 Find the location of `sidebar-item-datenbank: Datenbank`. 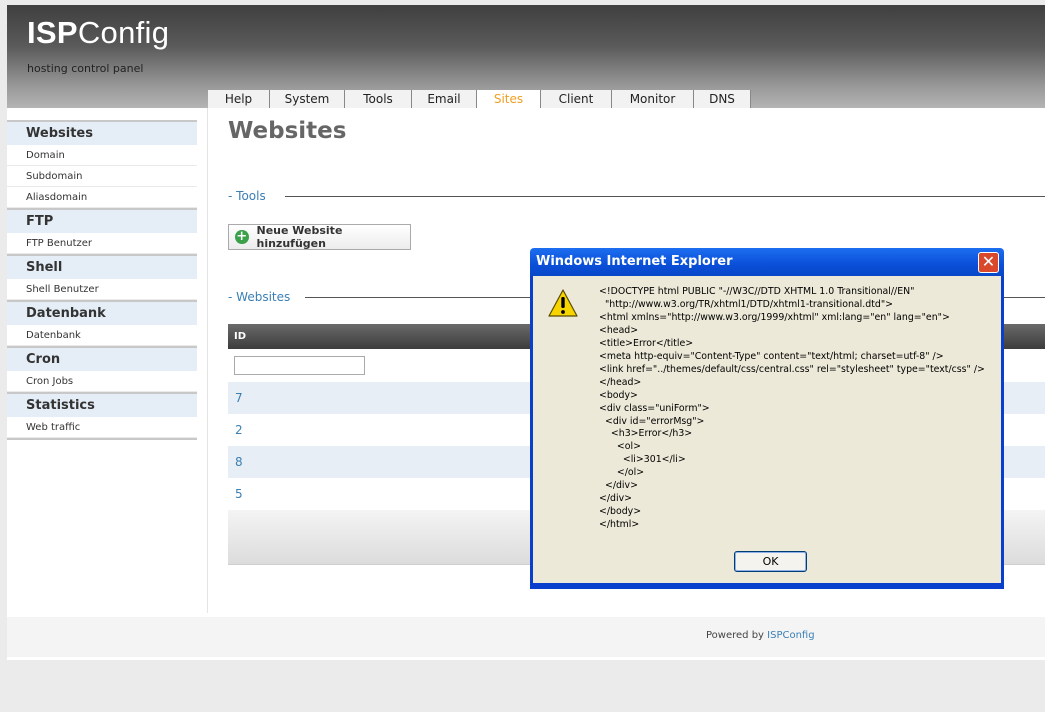

sidebar-item-datenbank: Datenbank is located at coordinates (102, 335).